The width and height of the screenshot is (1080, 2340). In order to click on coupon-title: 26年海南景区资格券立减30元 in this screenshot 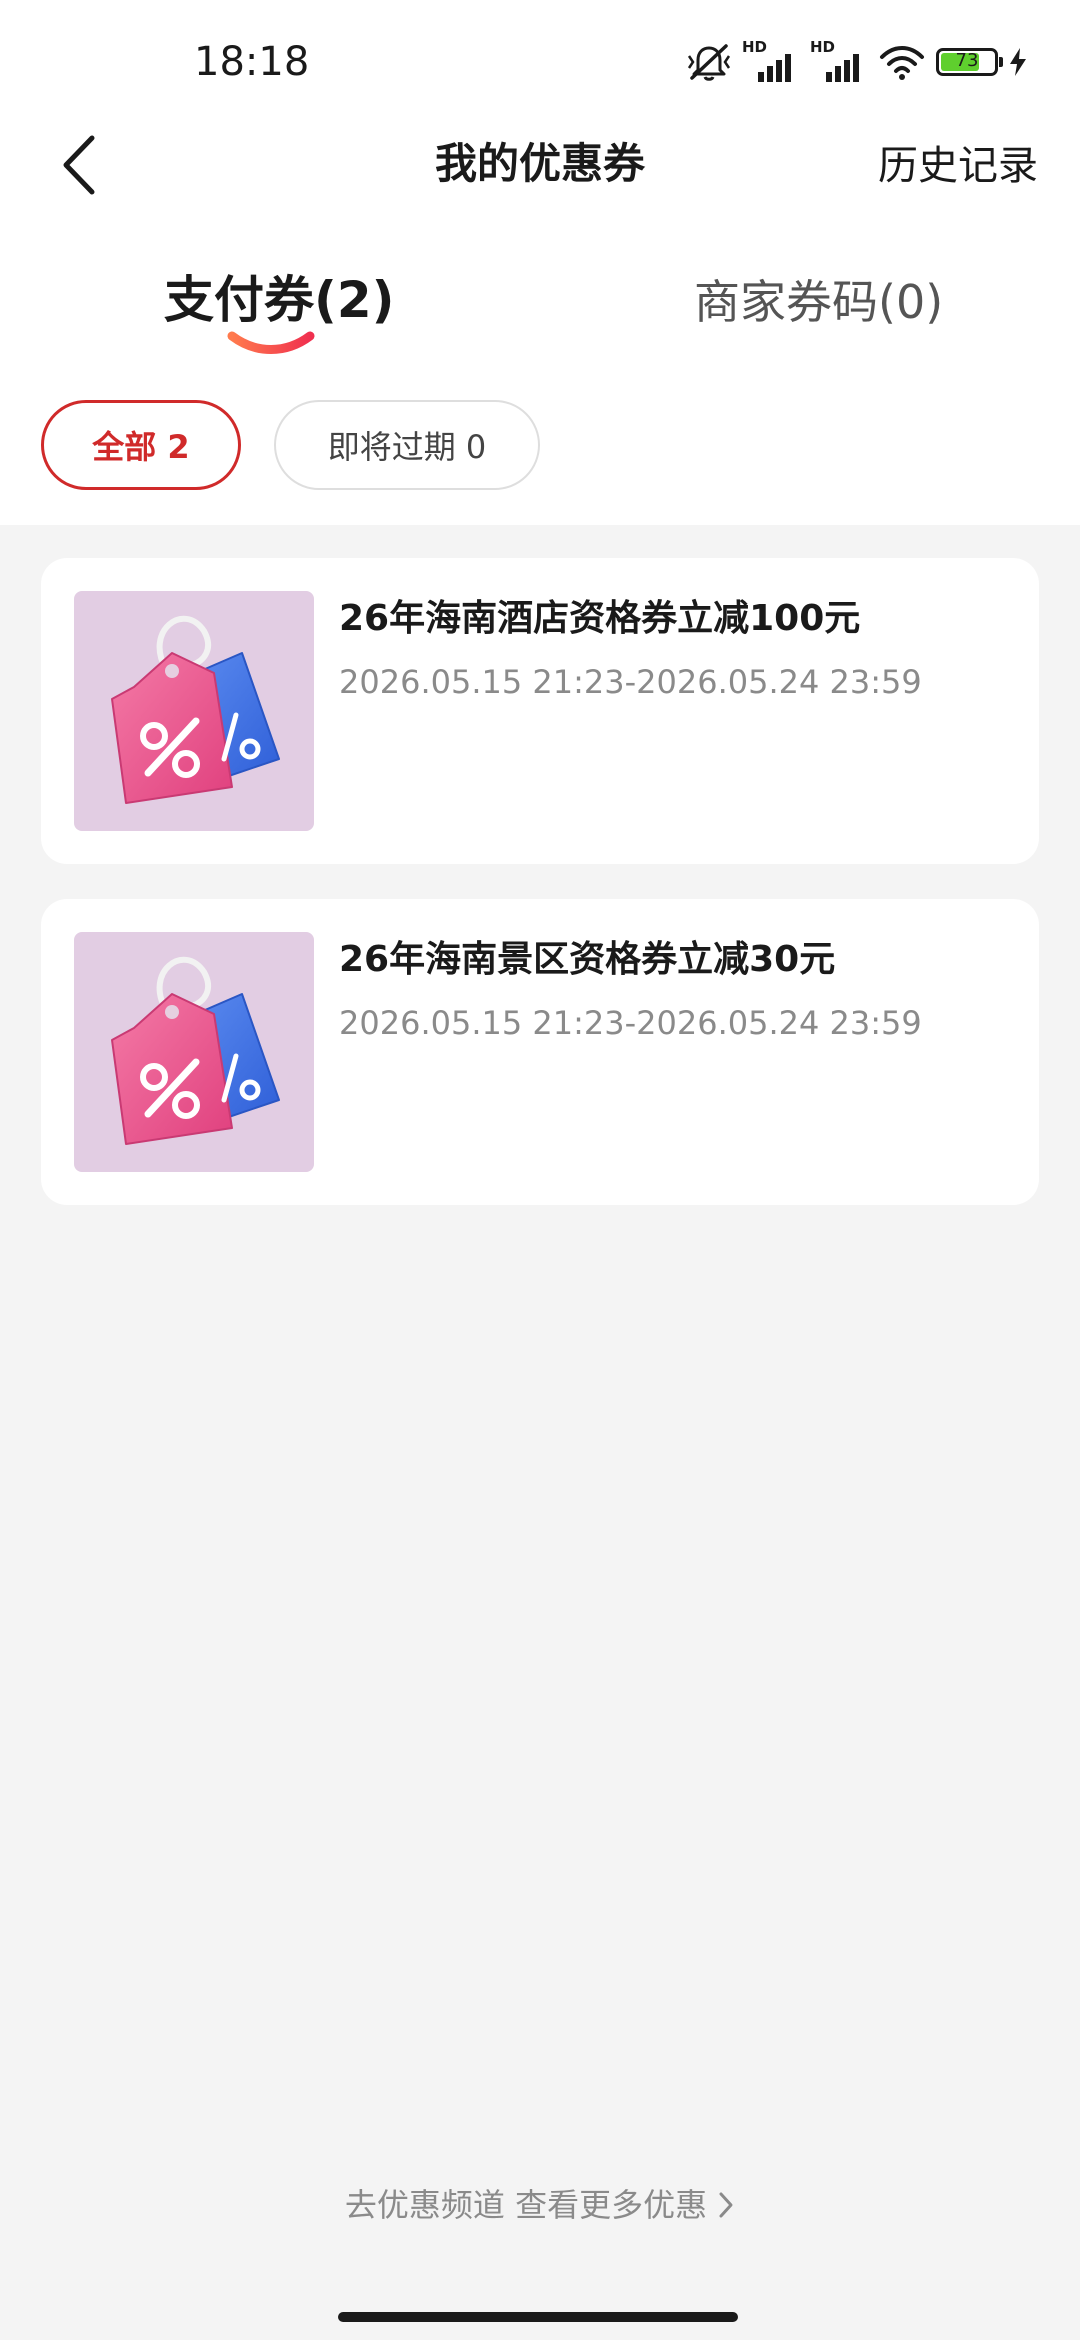, I will do `click(587, 959)`.